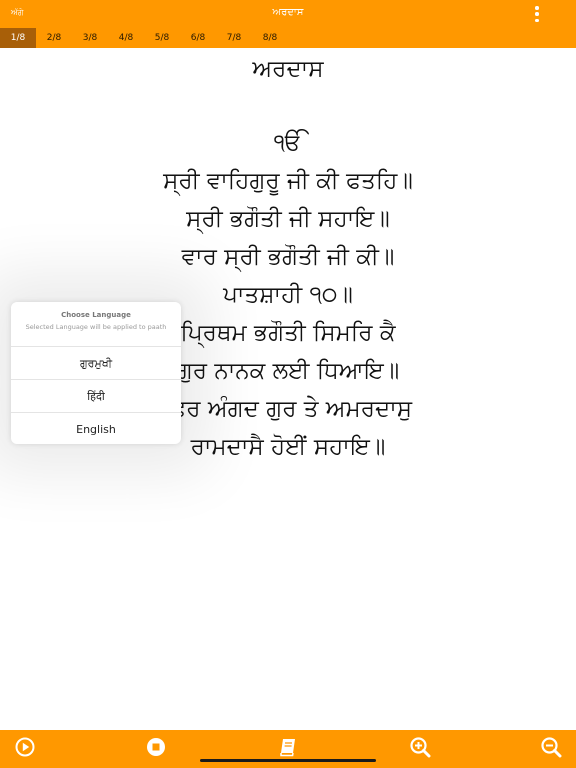 The image size is (576, 768). What do you see at coordinates (288, 69) in the screenshot?
I see `content-heading: ਅਰਦਾਸ` at bounding box center [288, 69].